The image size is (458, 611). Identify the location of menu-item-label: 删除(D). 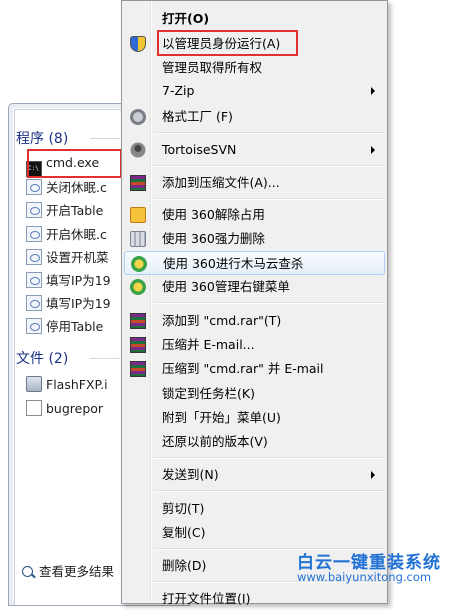
(184, 565).